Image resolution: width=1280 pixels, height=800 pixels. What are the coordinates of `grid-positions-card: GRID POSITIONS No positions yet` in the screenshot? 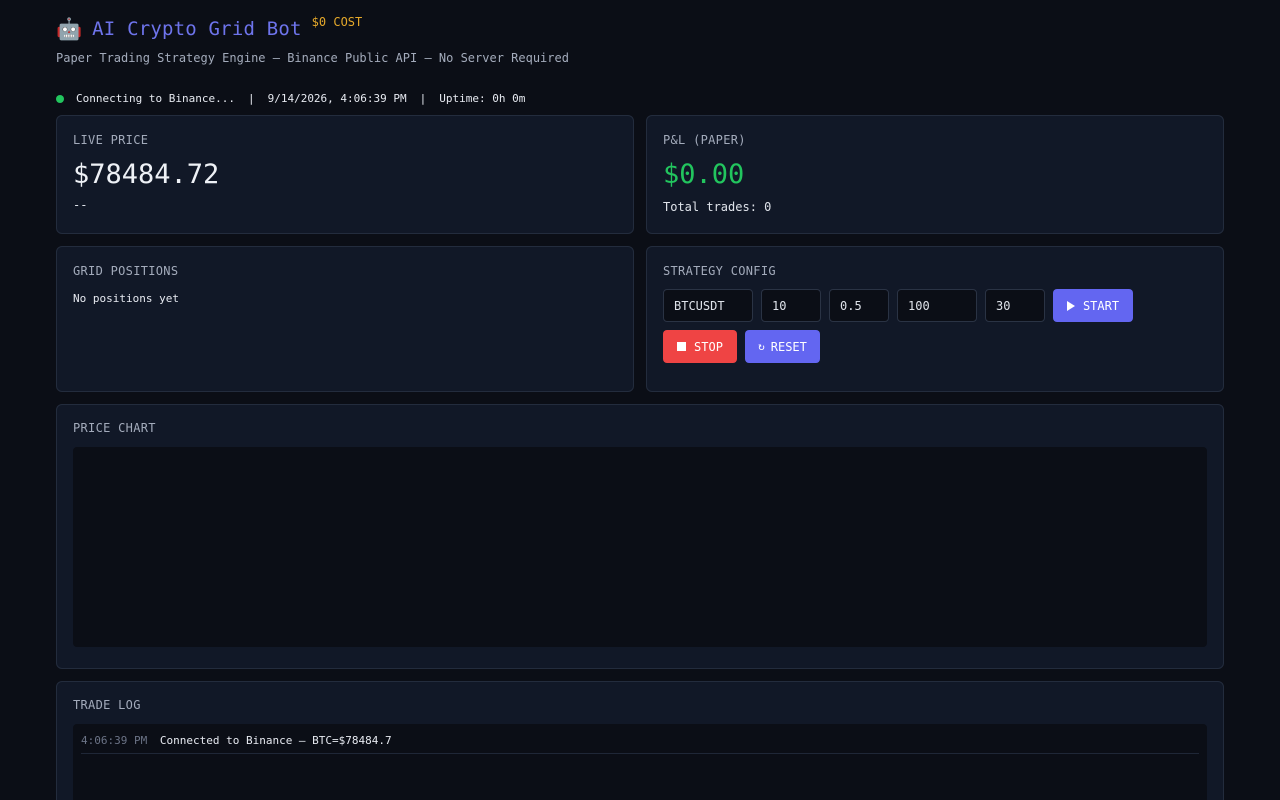 It's located at (345, 319).